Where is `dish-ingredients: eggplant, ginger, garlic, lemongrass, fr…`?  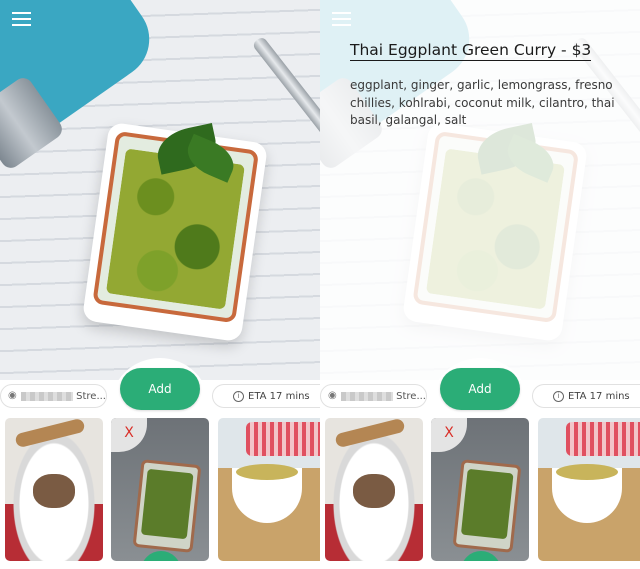 dish-ingredients: eggplant, ginger, garlic, lemongrass, fr… is located at coordinates (482, 102).